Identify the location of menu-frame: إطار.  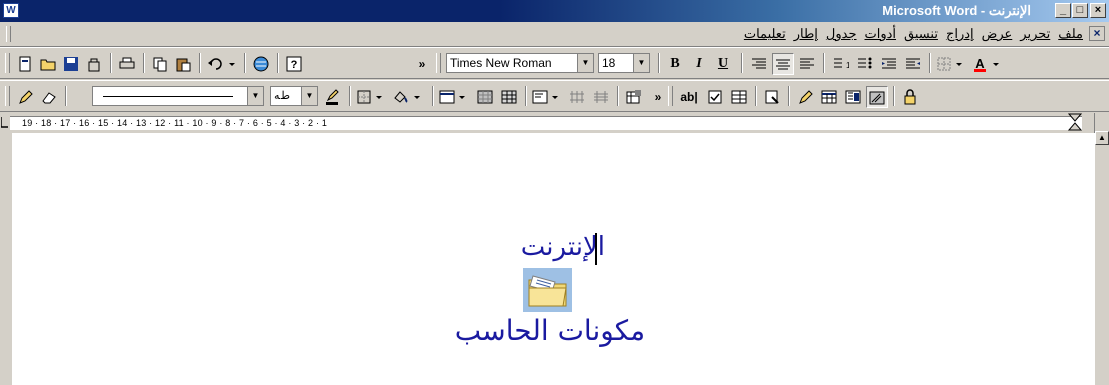
(806, 34).